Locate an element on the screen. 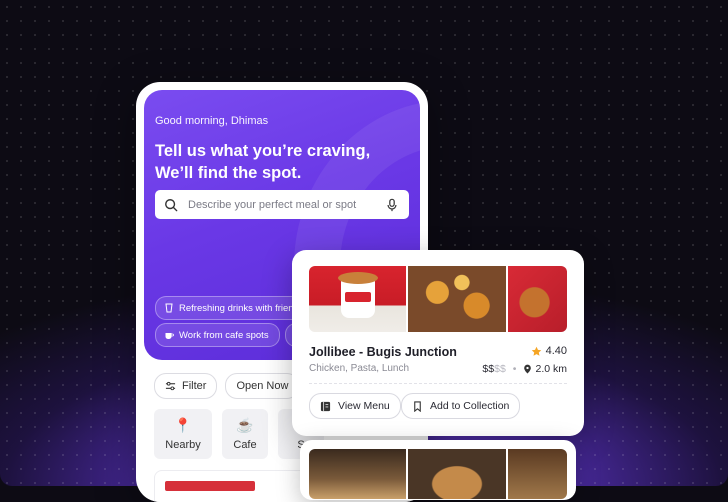 This screenshot has width=728, height=502. restaurant-card-next is located at coordinates (438, 470).